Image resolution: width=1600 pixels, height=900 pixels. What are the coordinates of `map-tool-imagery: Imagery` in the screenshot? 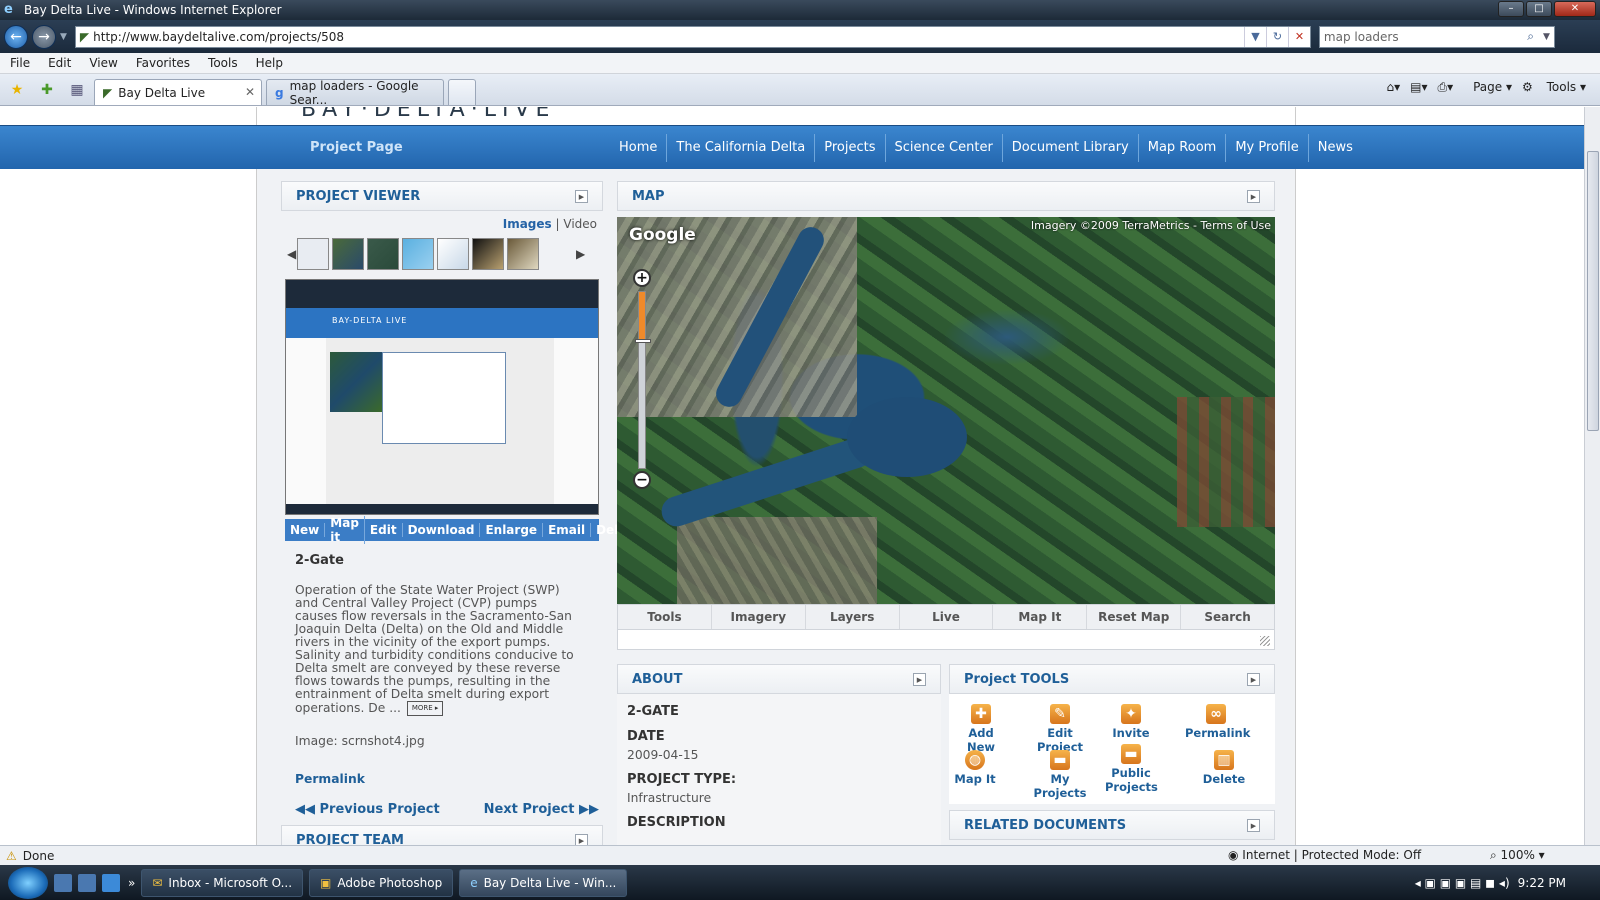 It's located at (759, 617).